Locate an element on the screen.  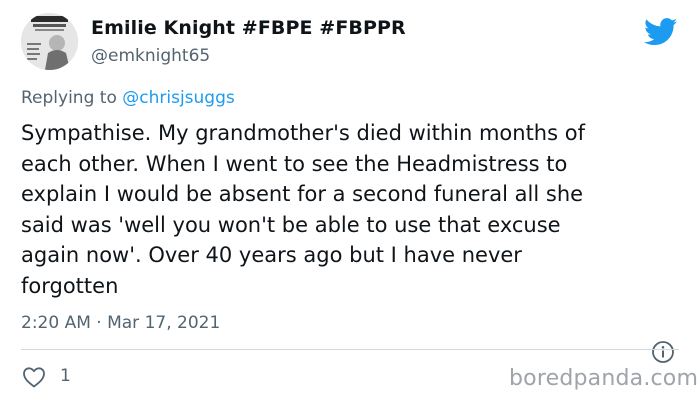
reply-context: Replying to @chrisjsuggs is located at coordinates (128, 98).